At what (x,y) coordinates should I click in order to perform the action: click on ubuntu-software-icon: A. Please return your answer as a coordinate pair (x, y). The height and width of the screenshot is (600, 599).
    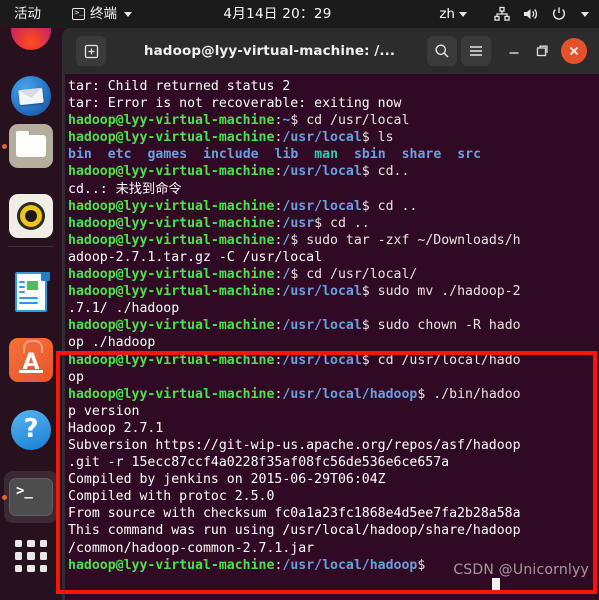
    Looking at the image, I should click on (31, 360).